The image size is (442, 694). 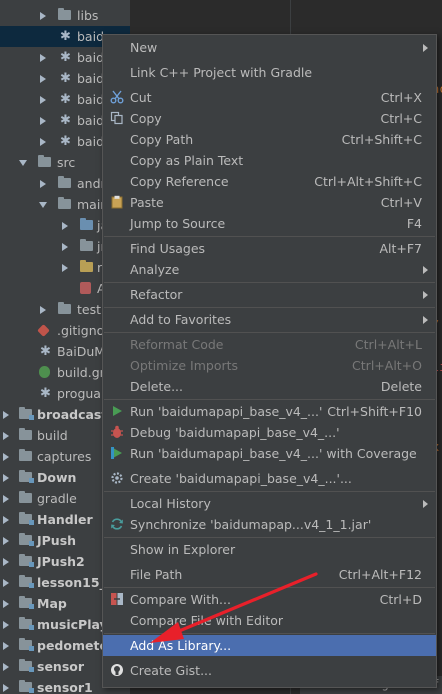 I want to click on menu-item-optimize-imports: Optimize Imports Ctrl+Alt+O, so click(x=269, y=365).